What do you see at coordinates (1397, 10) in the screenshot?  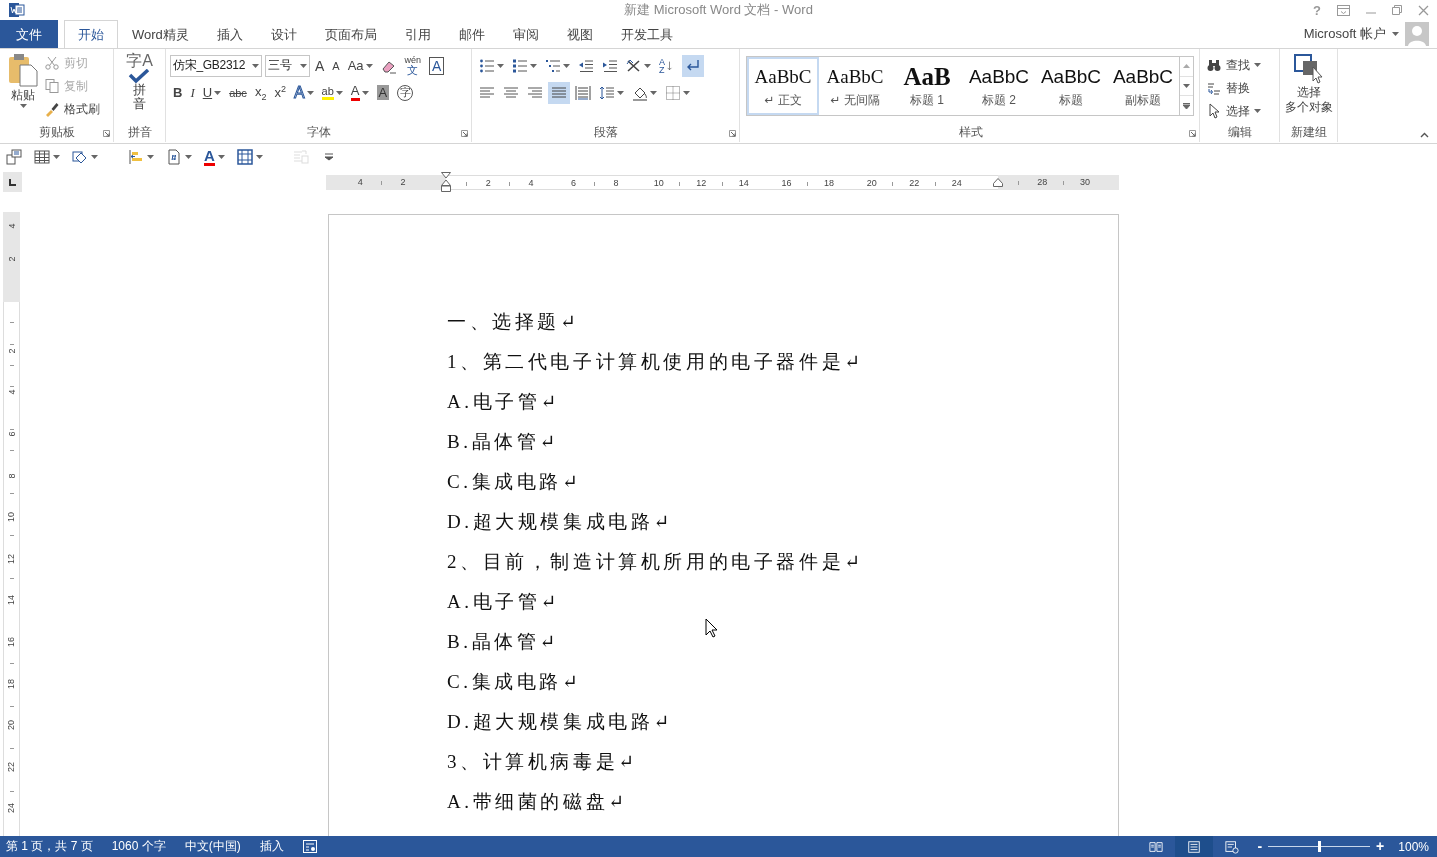 I see `restore-icon` at bounding box center [1397, 10].